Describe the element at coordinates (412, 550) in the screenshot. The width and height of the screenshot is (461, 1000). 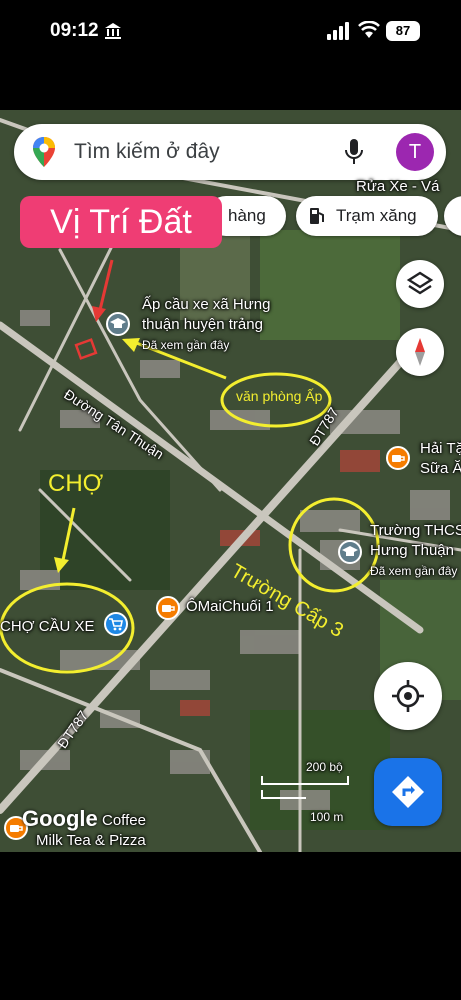
I see `school-label-2: Hưng Thuận` at that location.